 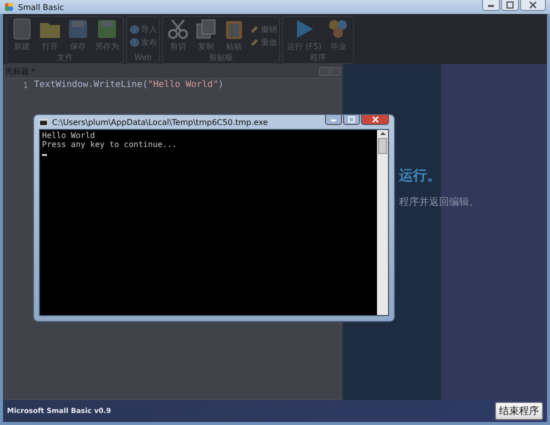 I want to click on app-logo-icon, so click(x=9, y=7).